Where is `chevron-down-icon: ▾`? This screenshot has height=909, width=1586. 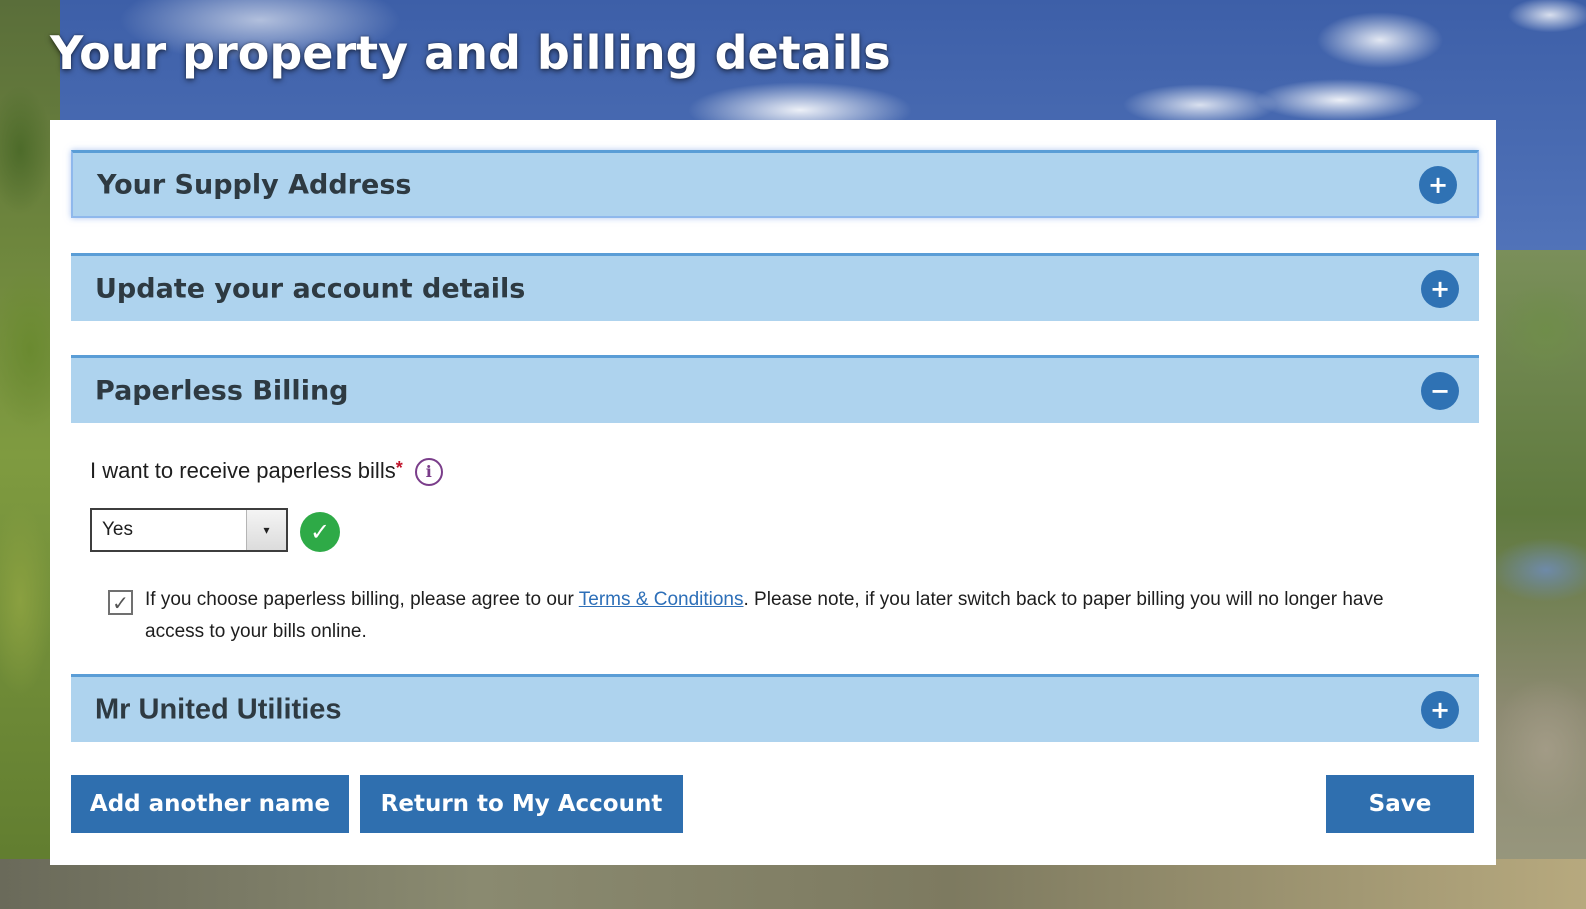 chevron-down-icon: ▾ is located at coordinates (266, 530).